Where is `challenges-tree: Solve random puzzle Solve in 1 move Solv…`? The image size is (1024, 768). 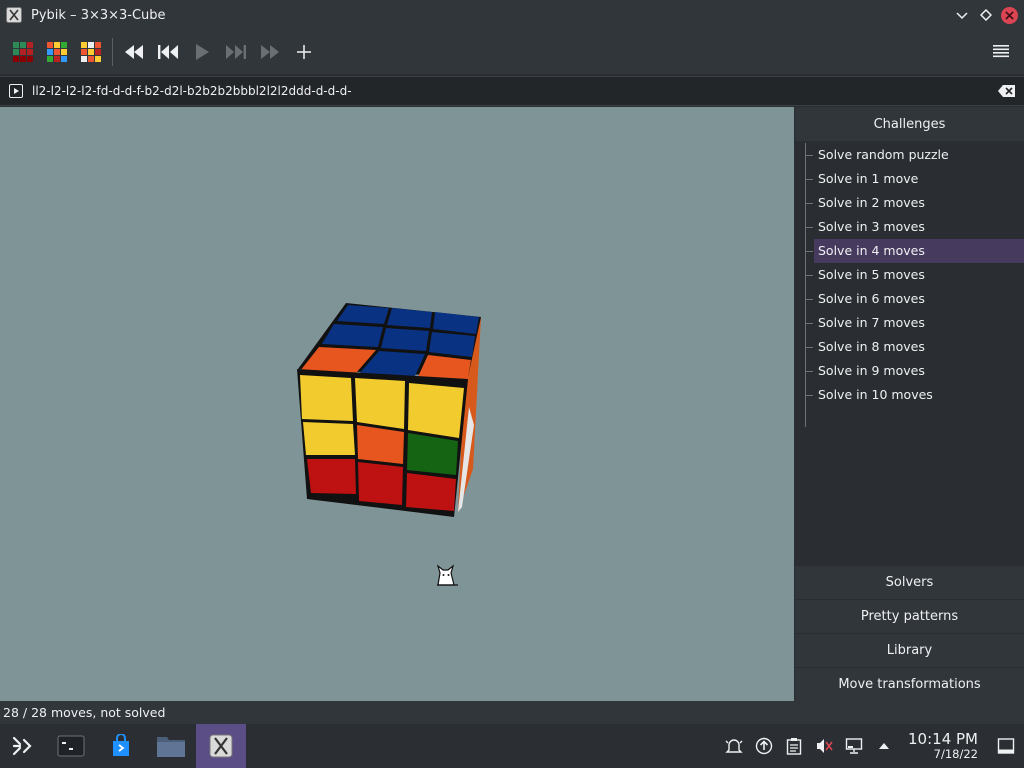 challenges-tree: Solve random puzzle Solve in 1 move Solv… is located at coordinates (909, 353).